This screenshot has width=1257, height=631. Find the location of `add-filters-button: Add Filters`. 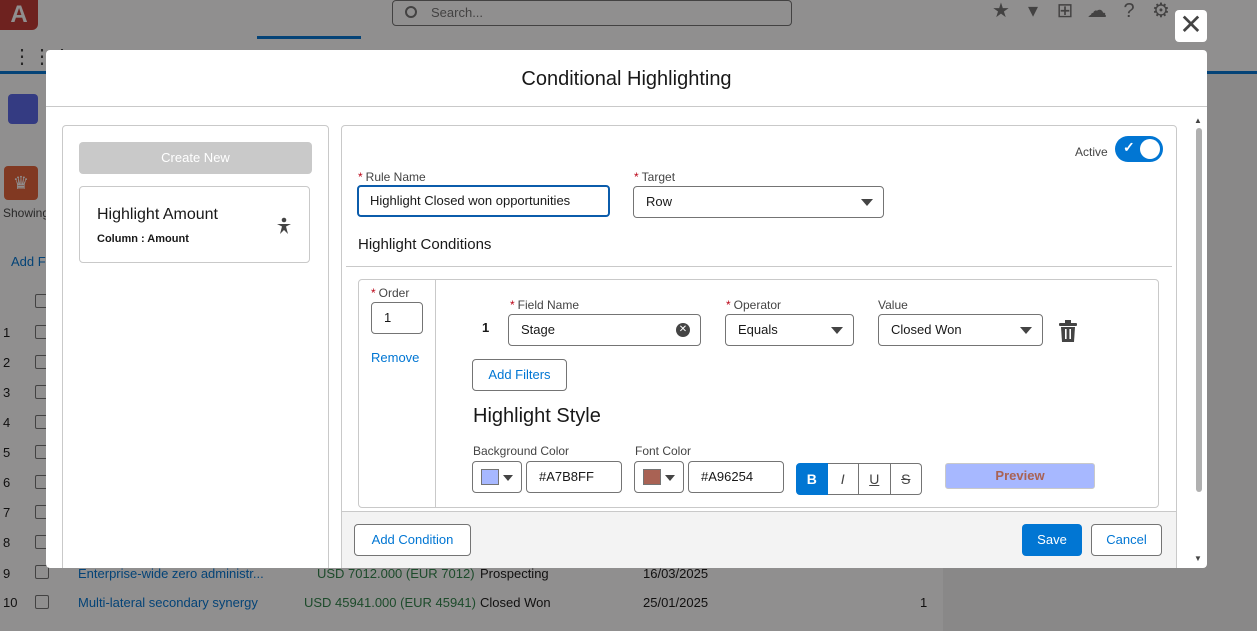

add-filters-button: Add Filters is located at coordinates (519, 375).